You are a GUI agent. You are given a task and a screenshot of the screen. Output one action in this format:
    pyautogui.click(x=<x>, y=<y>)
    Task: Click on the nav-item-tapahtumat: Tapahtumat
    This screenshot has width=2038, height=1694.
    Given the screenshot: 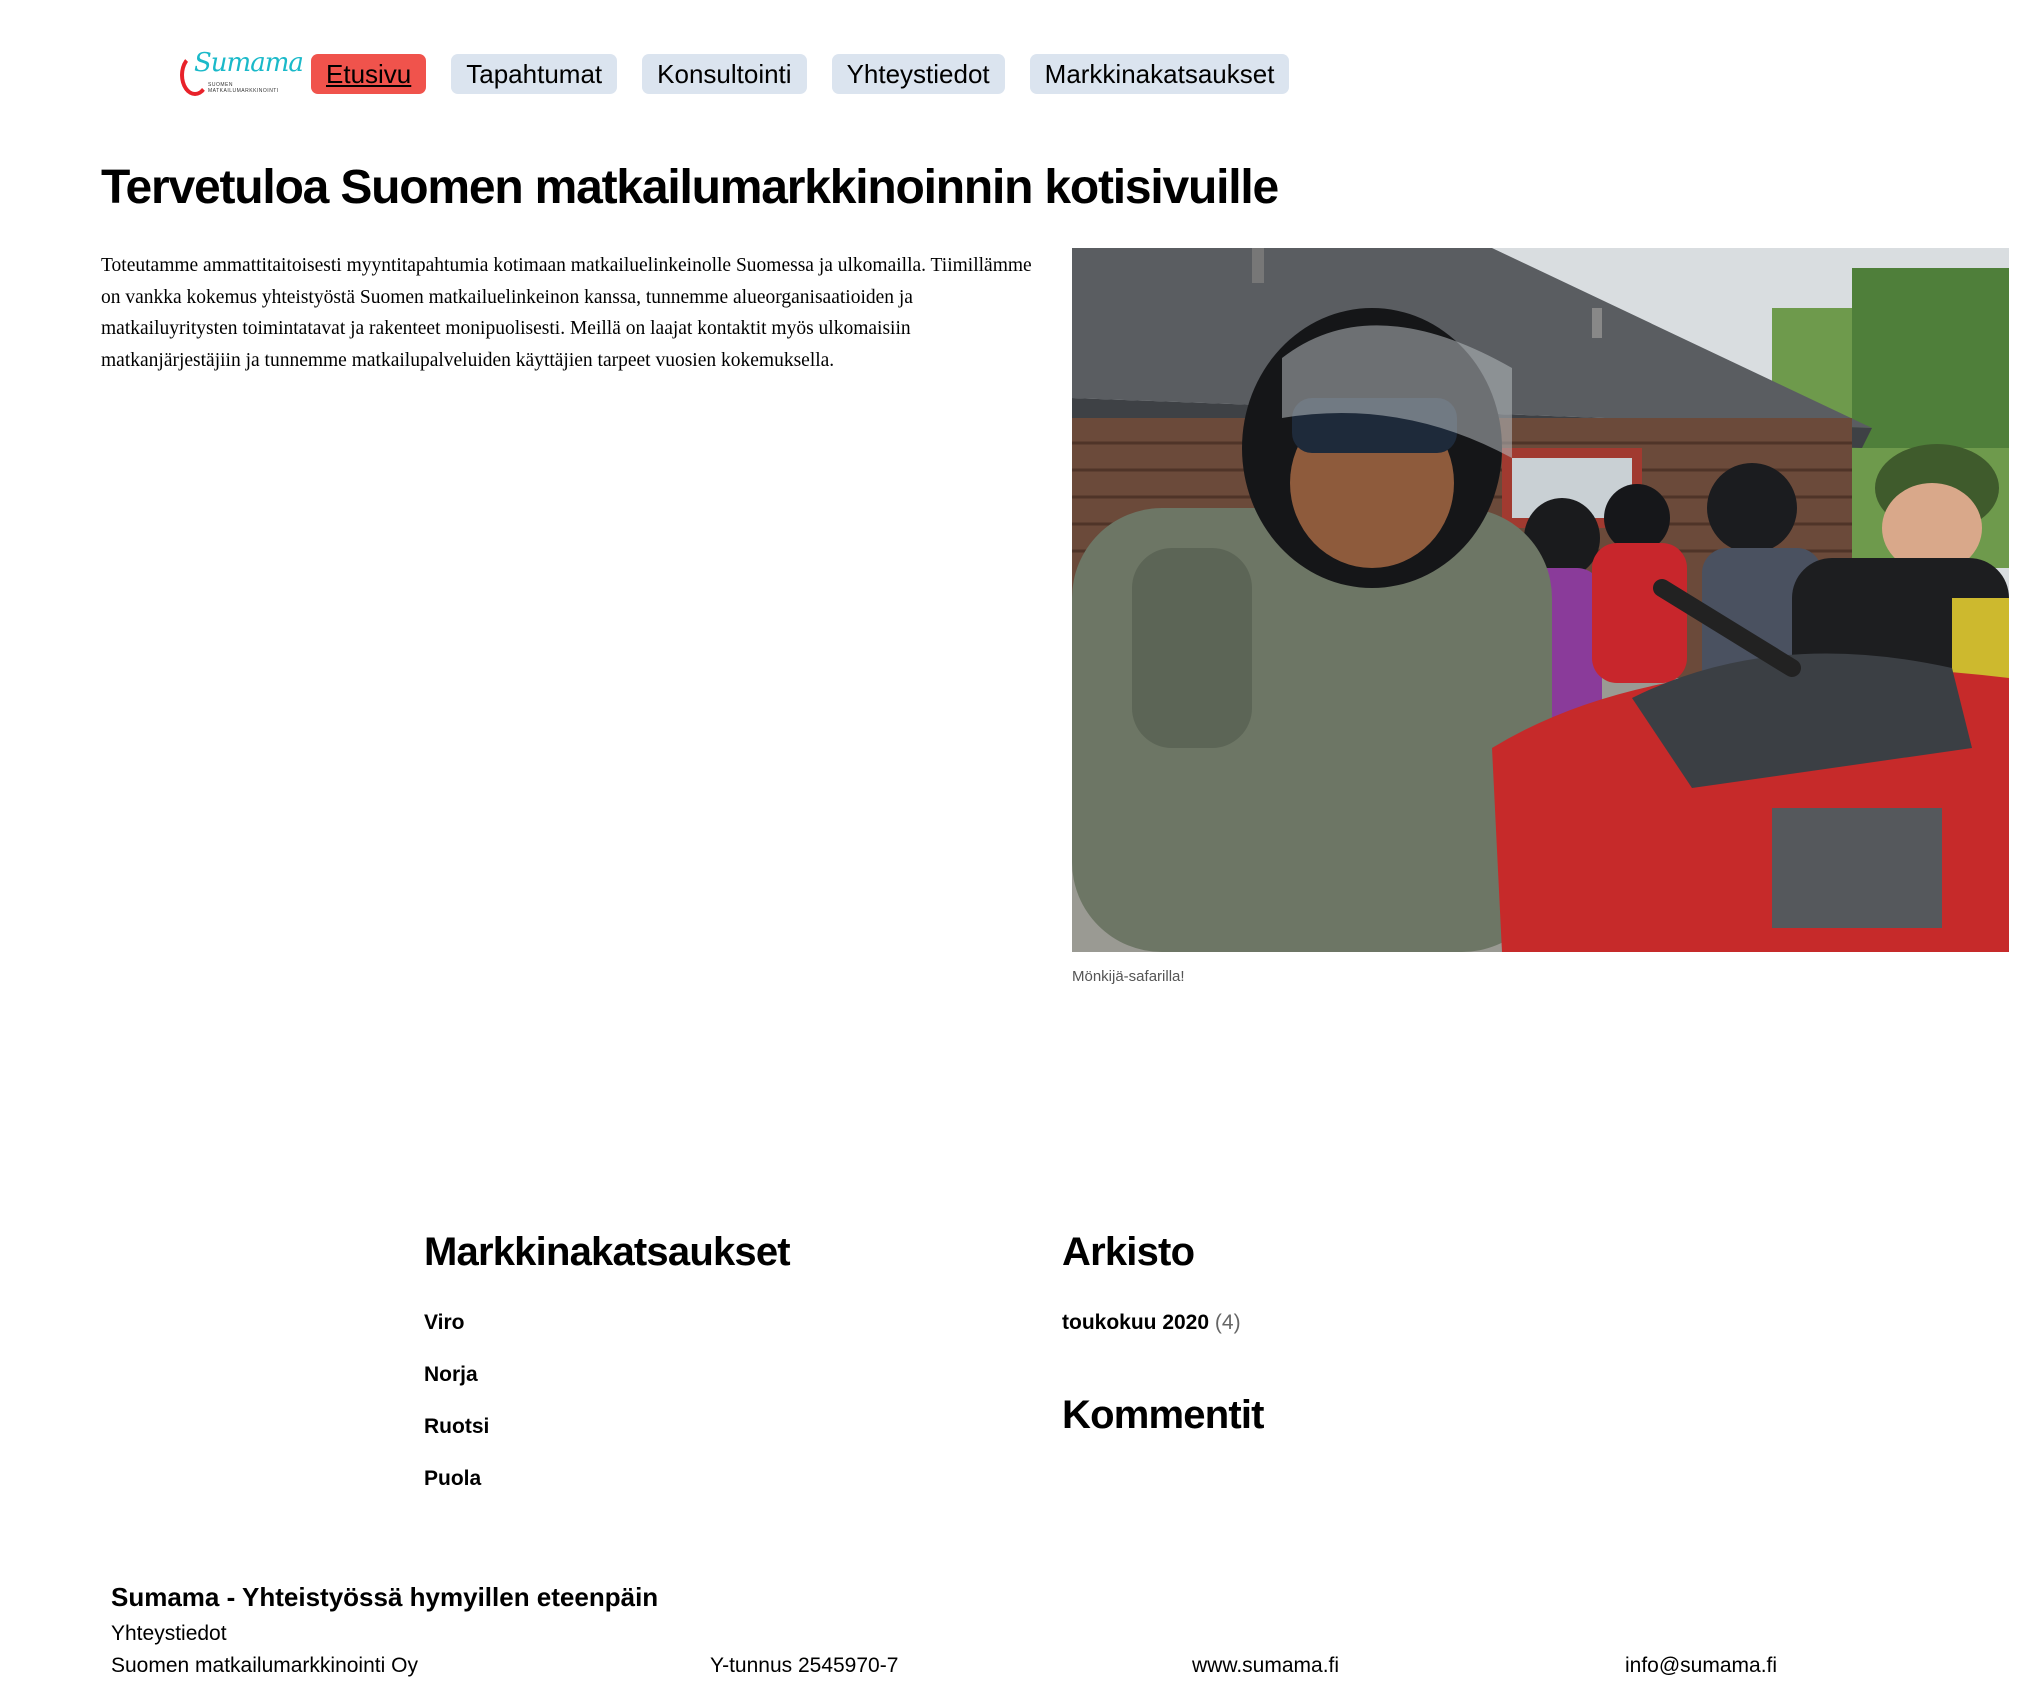 What is the action you would take?
    pyautogui.click(x=534, y=74)
    